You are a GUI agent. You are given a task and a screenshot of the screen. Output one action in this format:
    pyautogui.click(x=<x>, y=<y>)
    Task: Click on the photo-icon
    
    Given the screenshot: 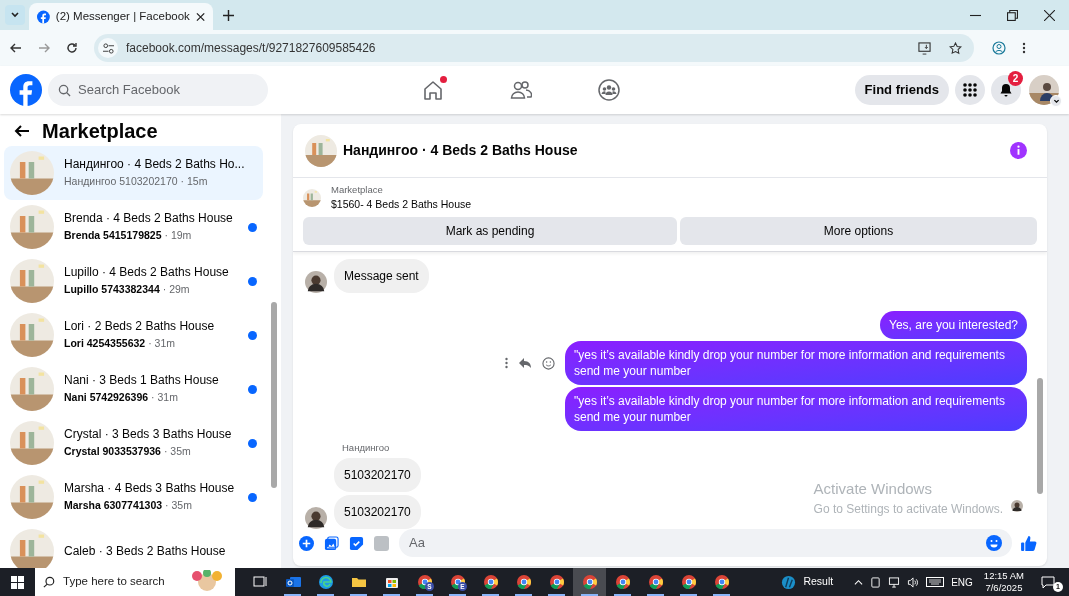 What is the action you would take?
    pyautogui.click(x=331, y=543)
    